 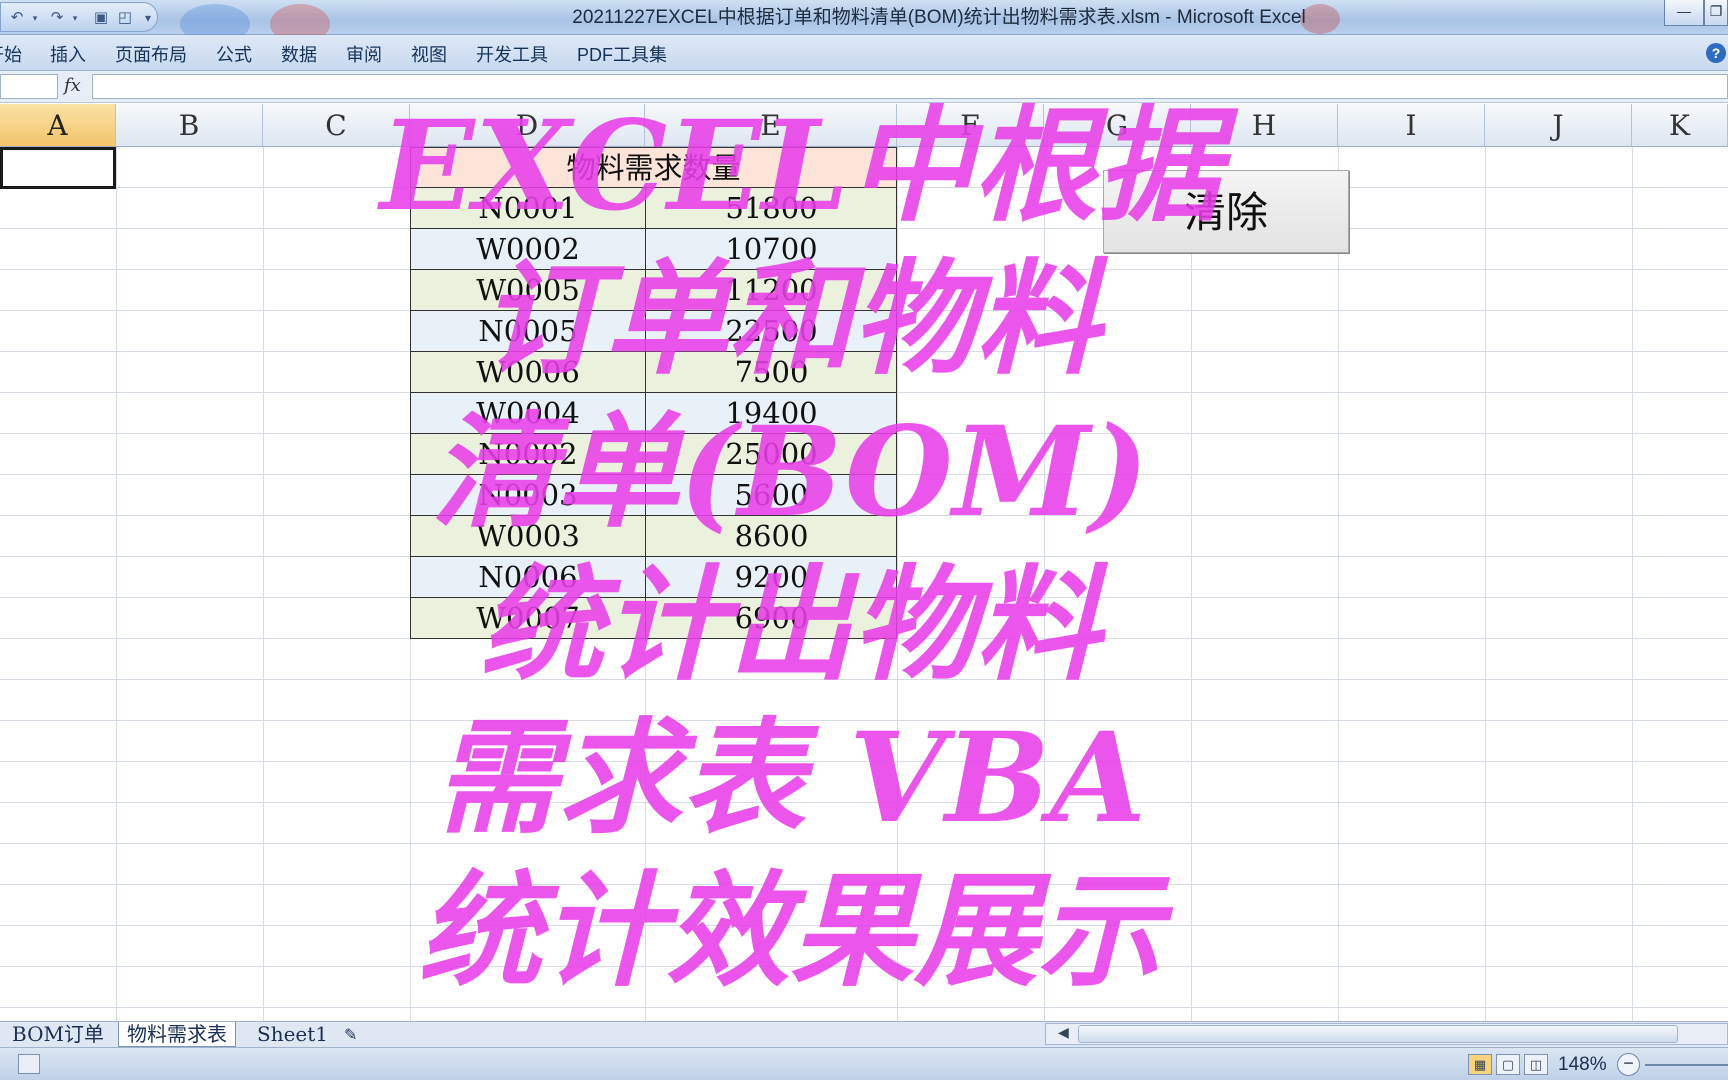 What do you see at coordinates (29, 1064) in the screenshot?
I see `macro-record-icon` at bounding box center [29, 1064].